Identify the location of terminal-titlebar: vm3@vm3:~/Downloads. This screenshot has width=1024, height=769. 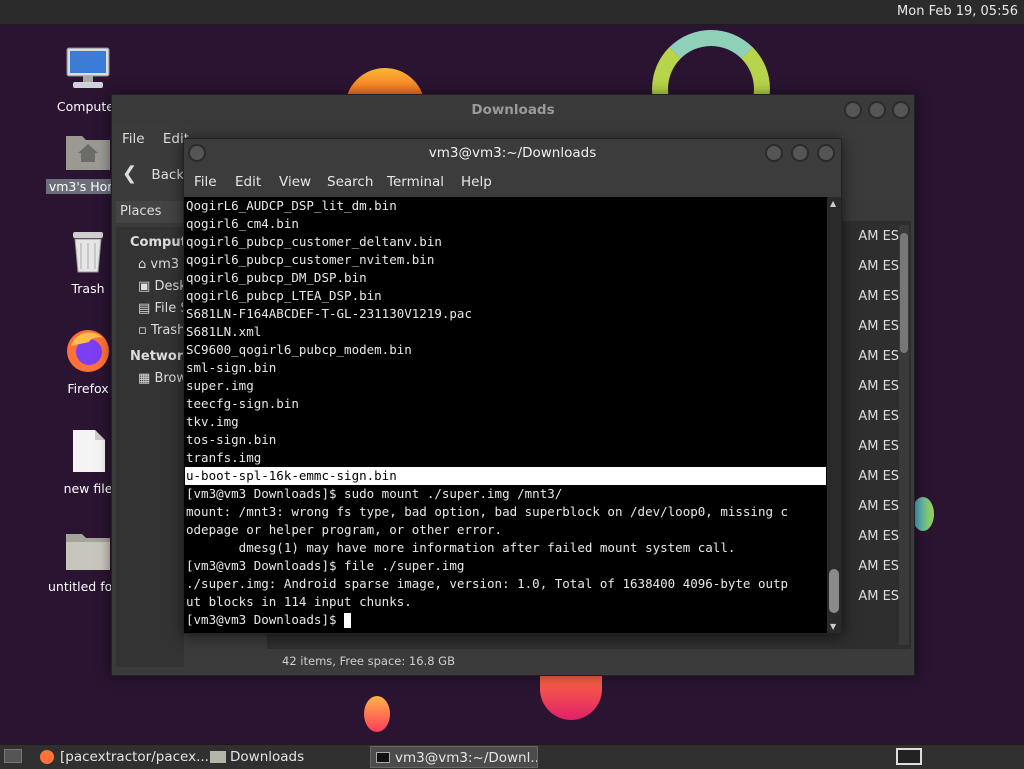
(512, 153).